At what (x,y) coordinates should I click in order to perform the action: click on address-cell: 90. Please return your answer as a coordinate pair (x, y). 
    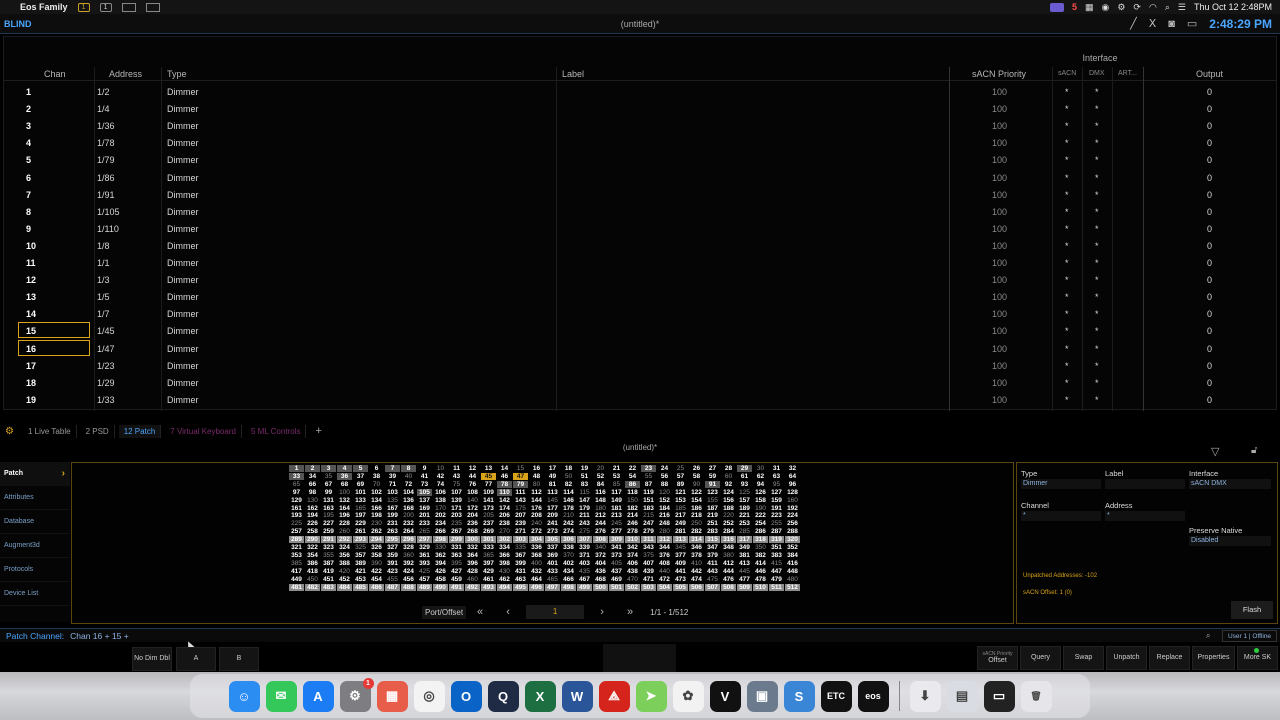
    Looking at the image, I should click on (696, 484).